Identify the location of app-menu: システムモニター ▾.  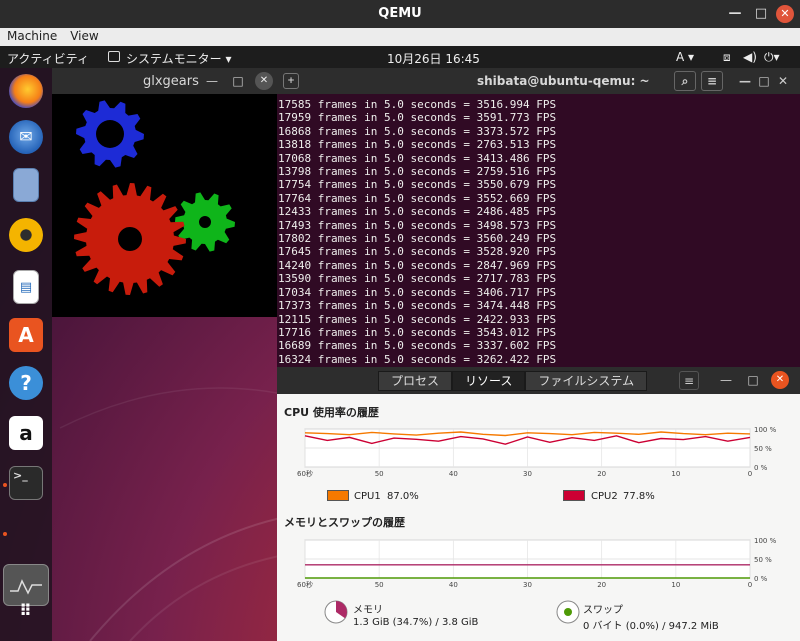
(178, 58).